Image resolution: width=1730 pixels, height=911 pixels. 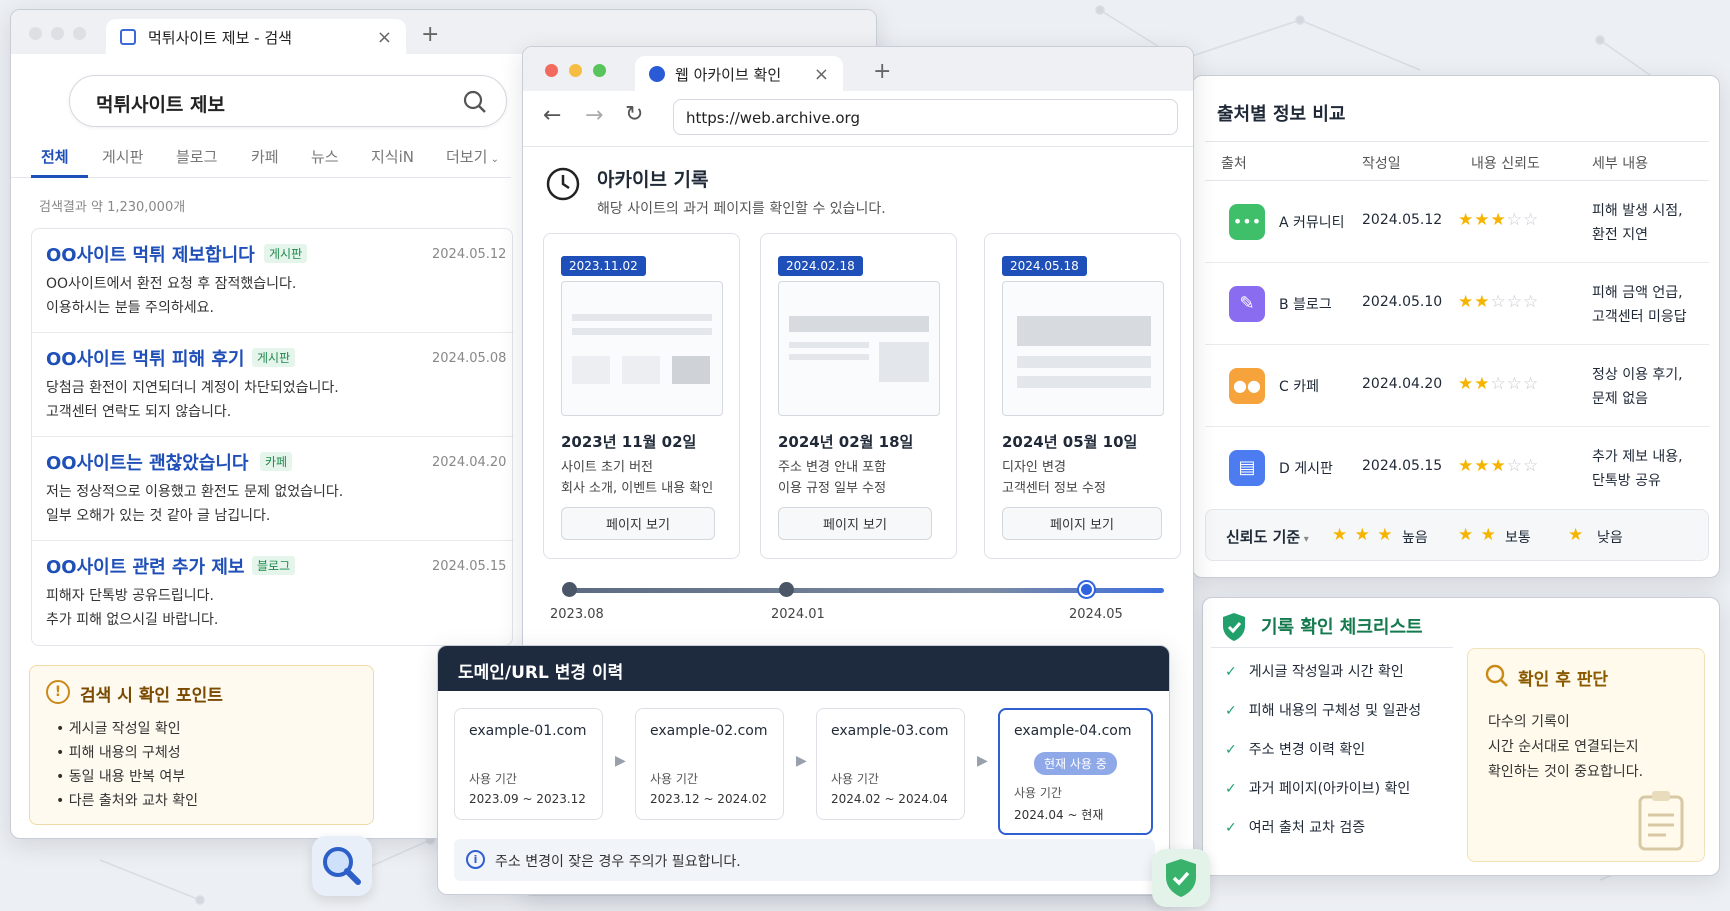 What do you see at coordinates (1247, 468) in the screenshot?
I see `document-icon: ▤` at bounding box center [1247, 468].